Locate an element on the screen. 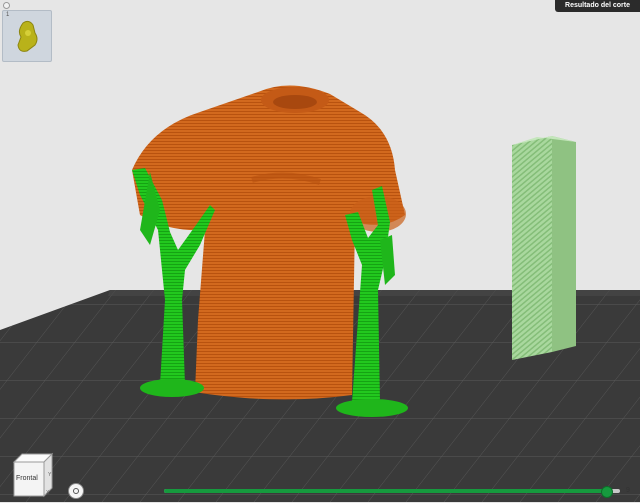 The image size is (640, 503). layer-slider-fill is located at coordinates (385, 491).